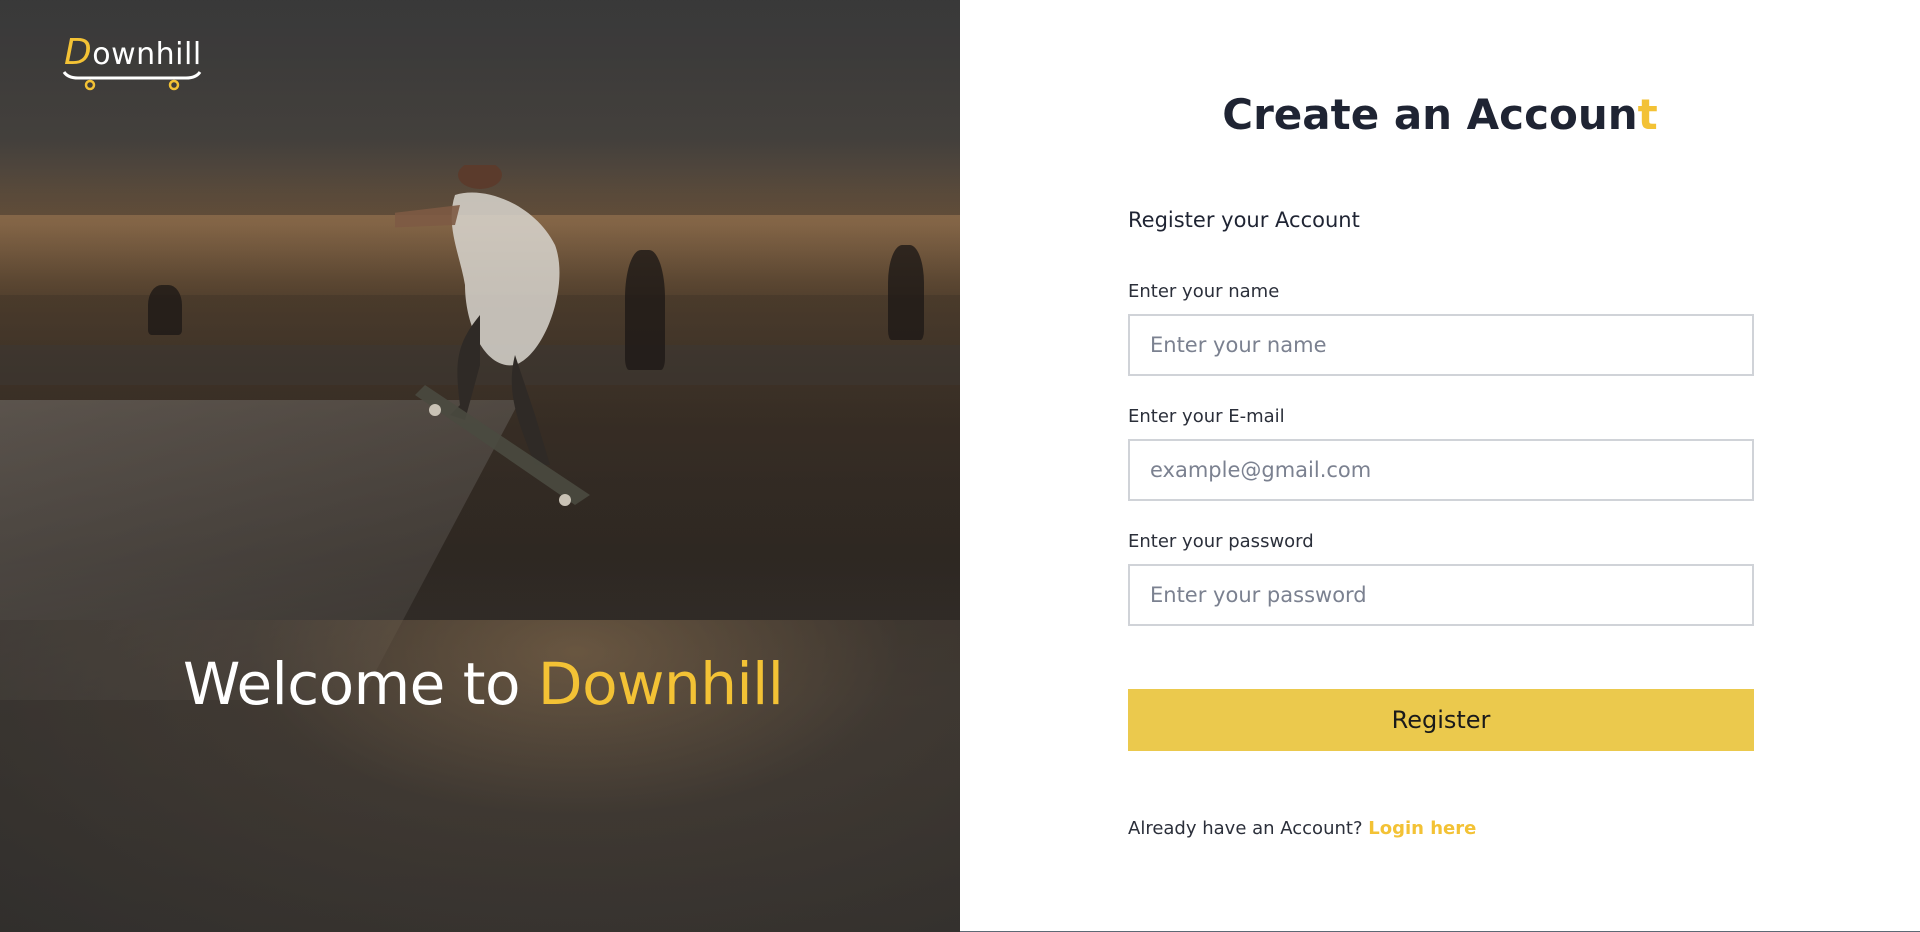 Image resolution: width=1920 pixels, height=932 pixels. What do you see at coordinates (78, 52) in the screenshot?
I see `brand-logo-initial: D` at bounding box center [78, 52].